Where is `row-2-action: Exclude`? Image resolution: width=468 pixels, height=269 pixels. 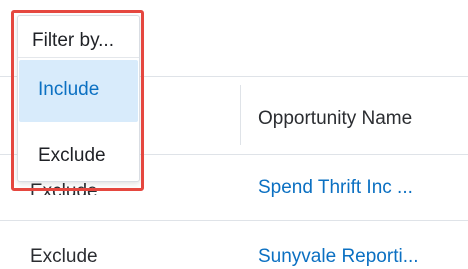 row-2-action: Exclude is located at coordinates (64, 256).